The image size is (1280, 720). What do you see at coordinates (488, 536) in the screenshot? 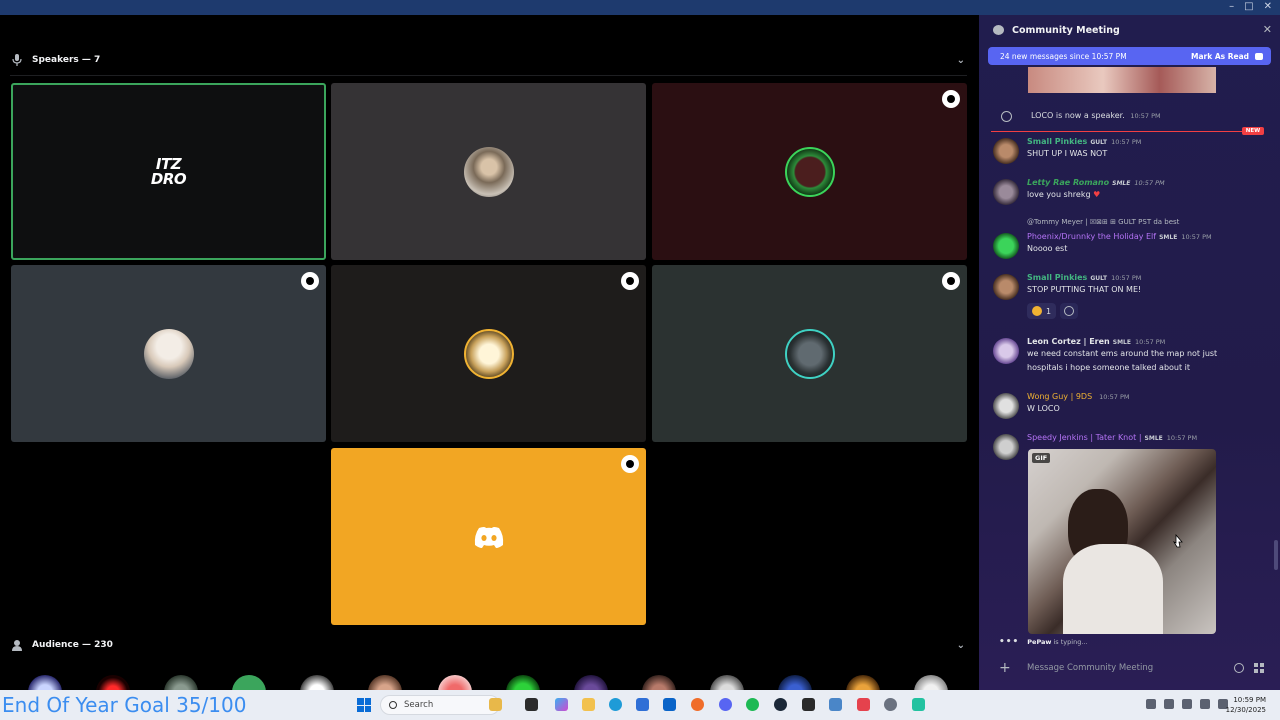
I see `speaker-tile-default` at bounding box center [488, 536].